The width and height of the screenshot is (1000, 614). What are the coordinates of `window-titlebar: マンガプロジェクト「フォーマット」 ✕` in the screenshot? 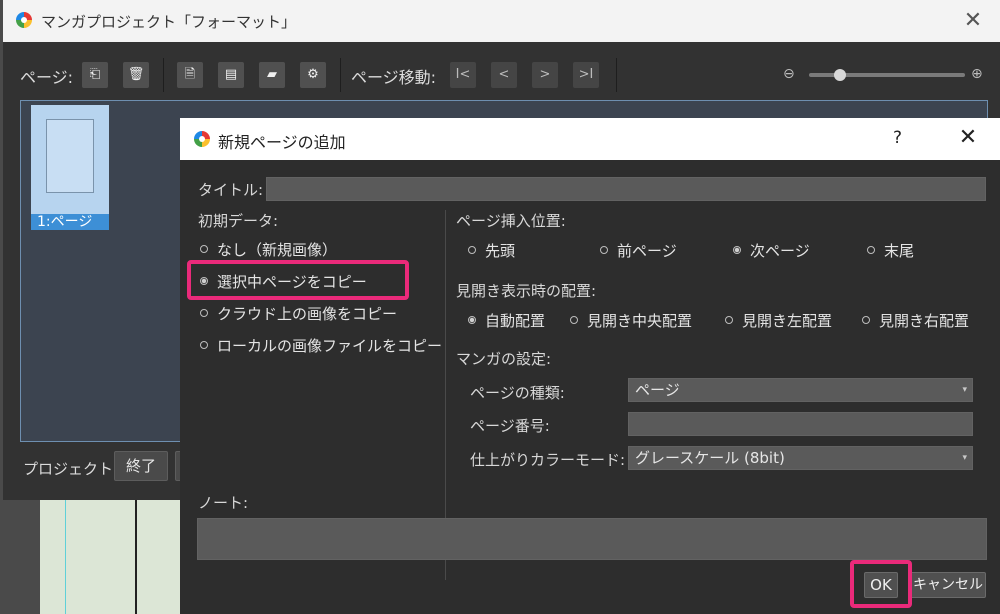 It's located at (501, 21).